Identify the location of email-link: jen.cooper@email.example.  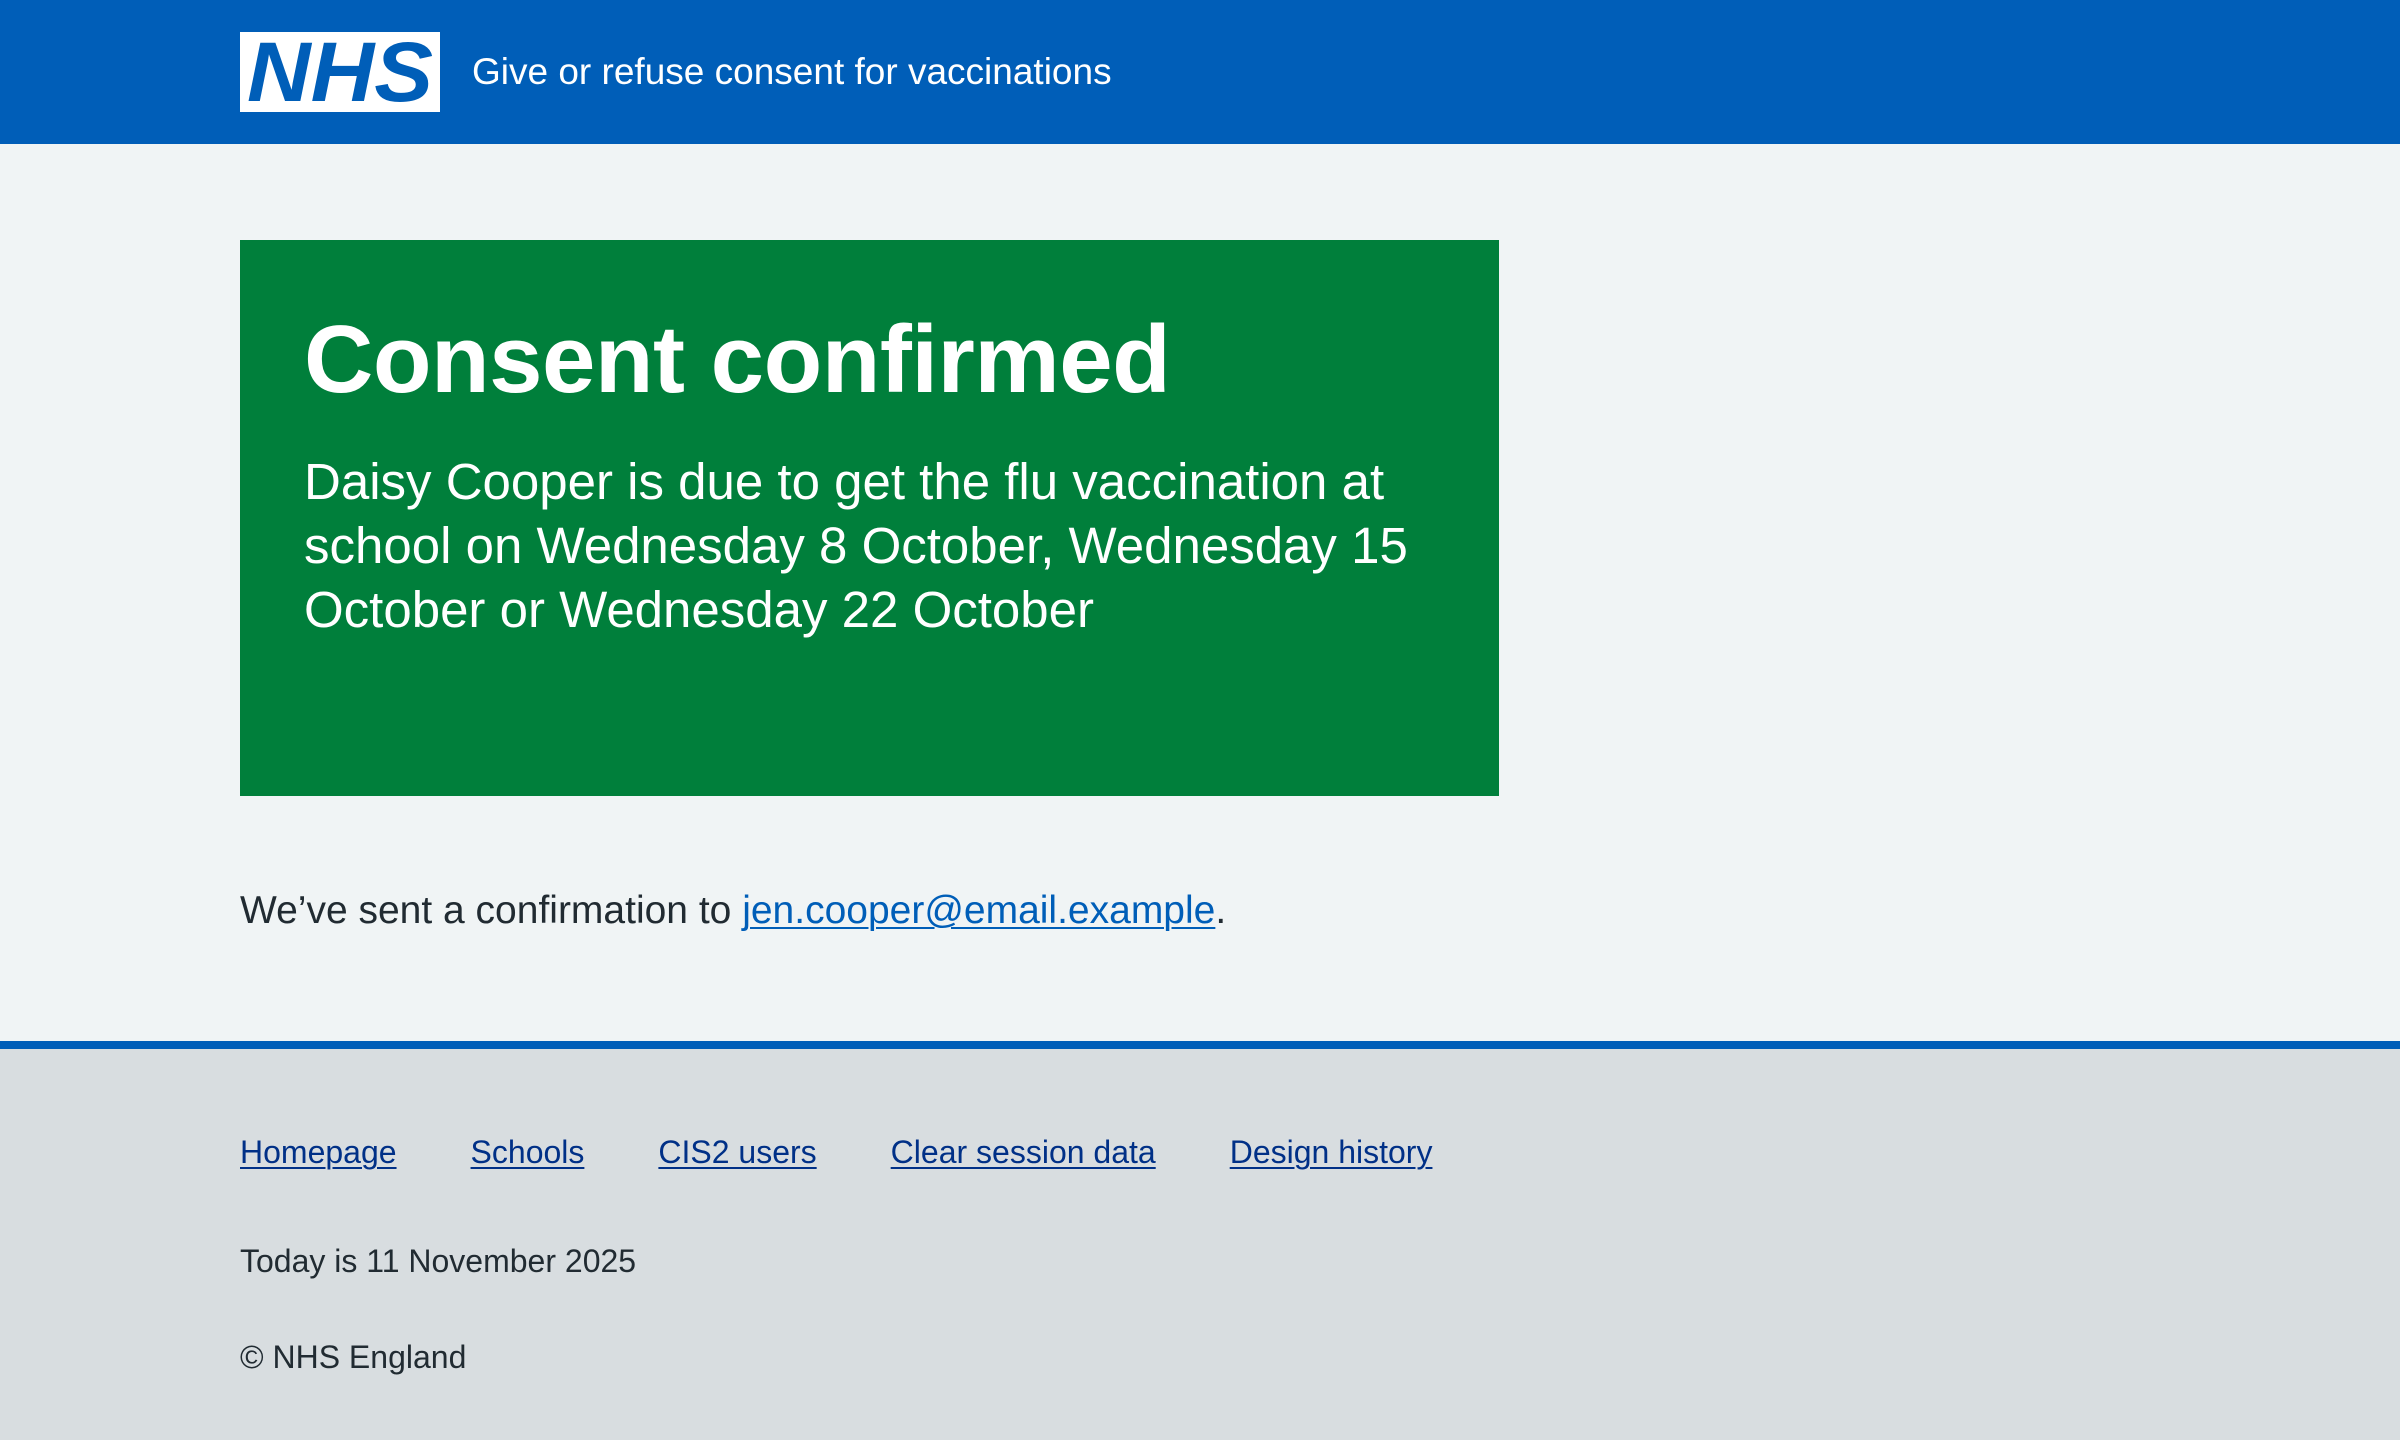
(978, 910).